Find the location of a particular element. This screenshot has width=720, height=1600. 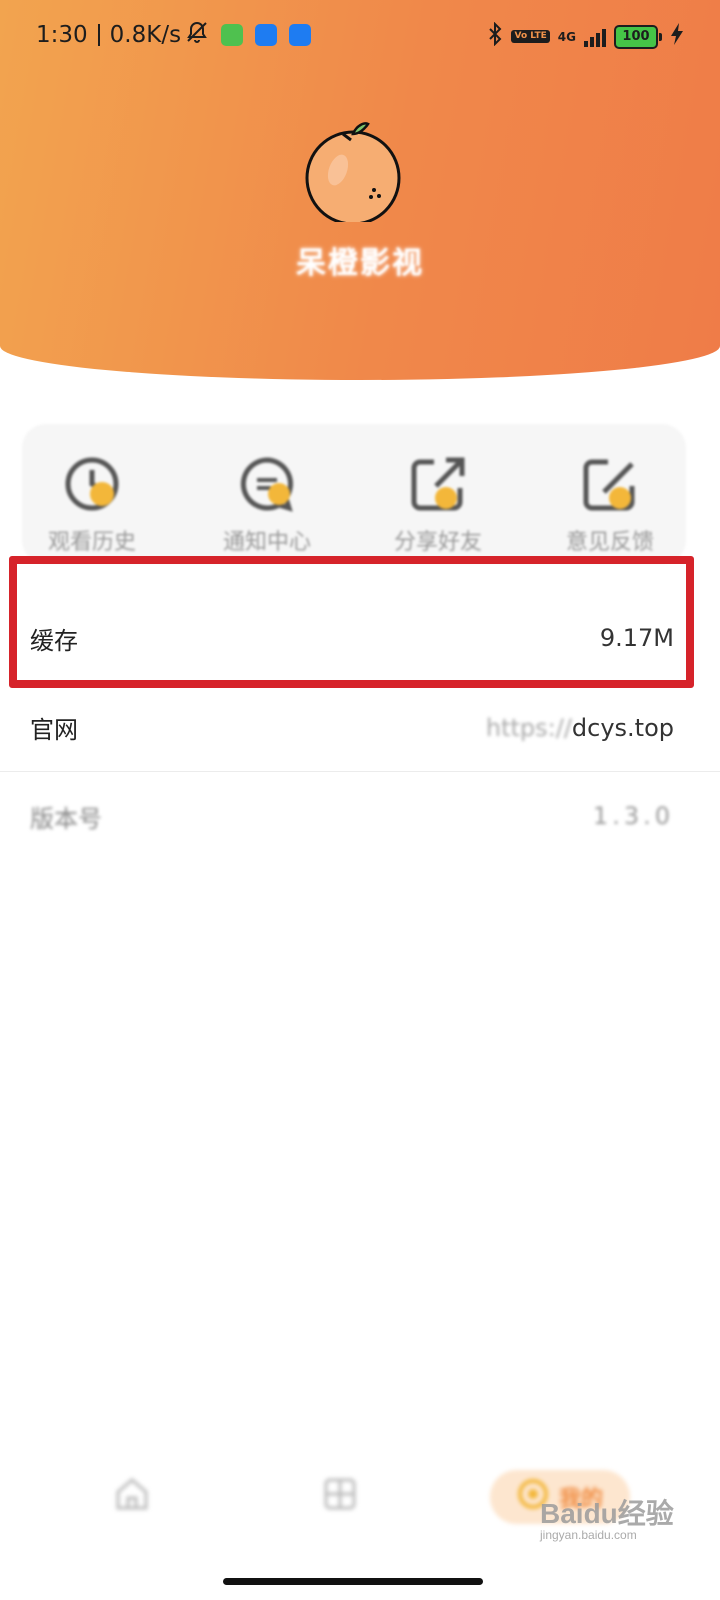

battery-icon: 100 is located at coordinates (638, 36).